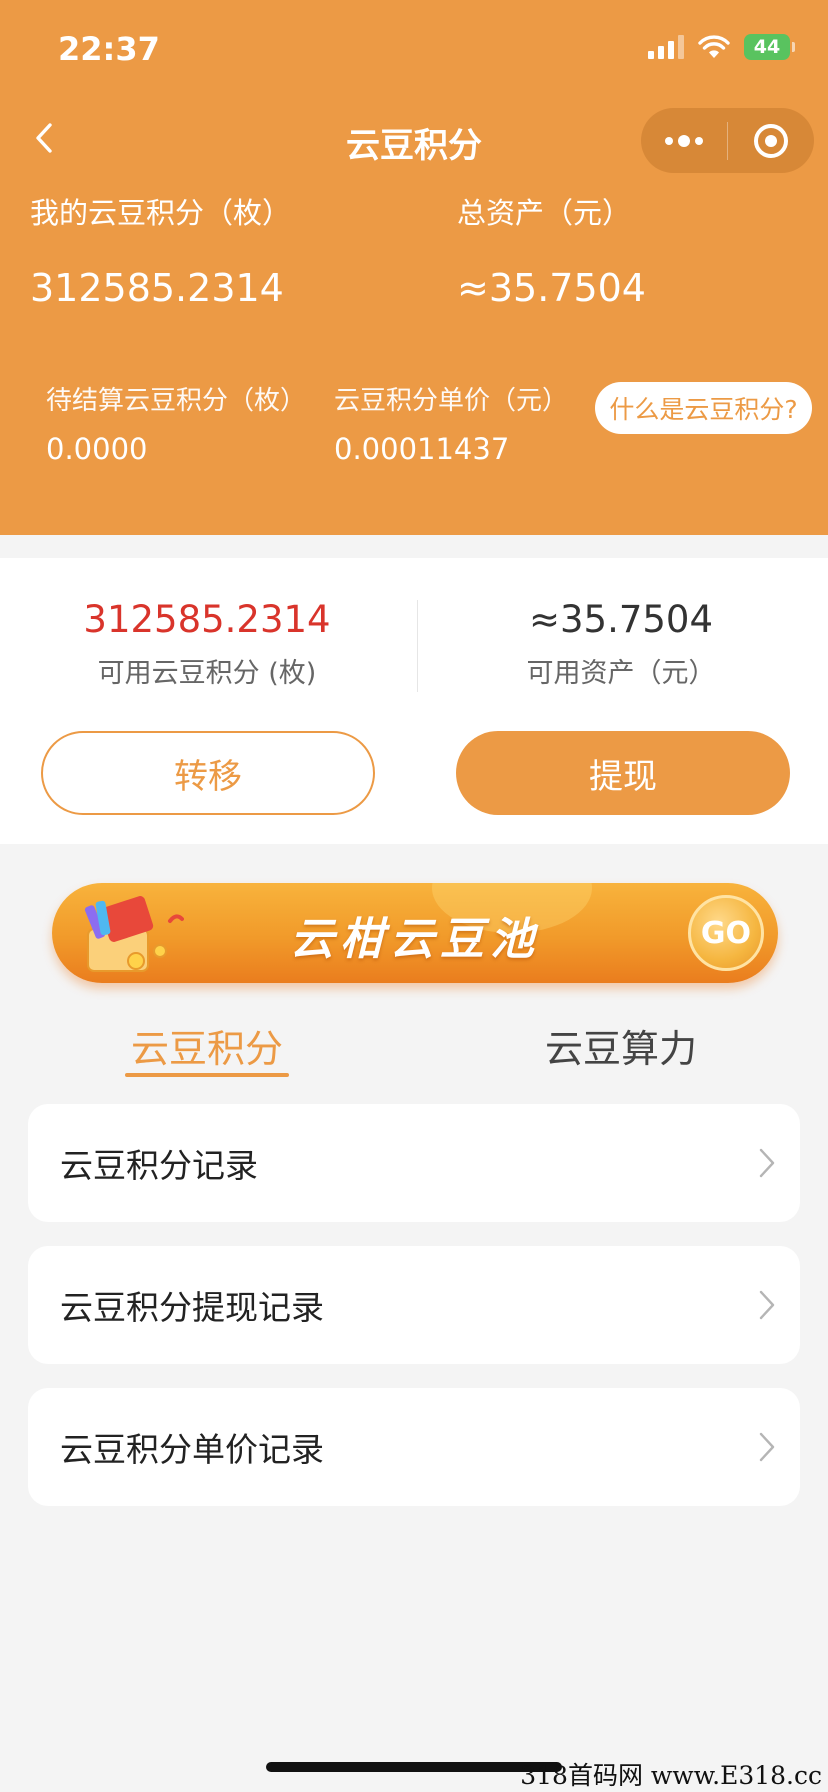 The image size is (828, 1792). What do you see at coordinates (192, 1449) in the screenshot?
I see `list-item-label: 云豆积分单价记录` at bounding box center [192, 1449].